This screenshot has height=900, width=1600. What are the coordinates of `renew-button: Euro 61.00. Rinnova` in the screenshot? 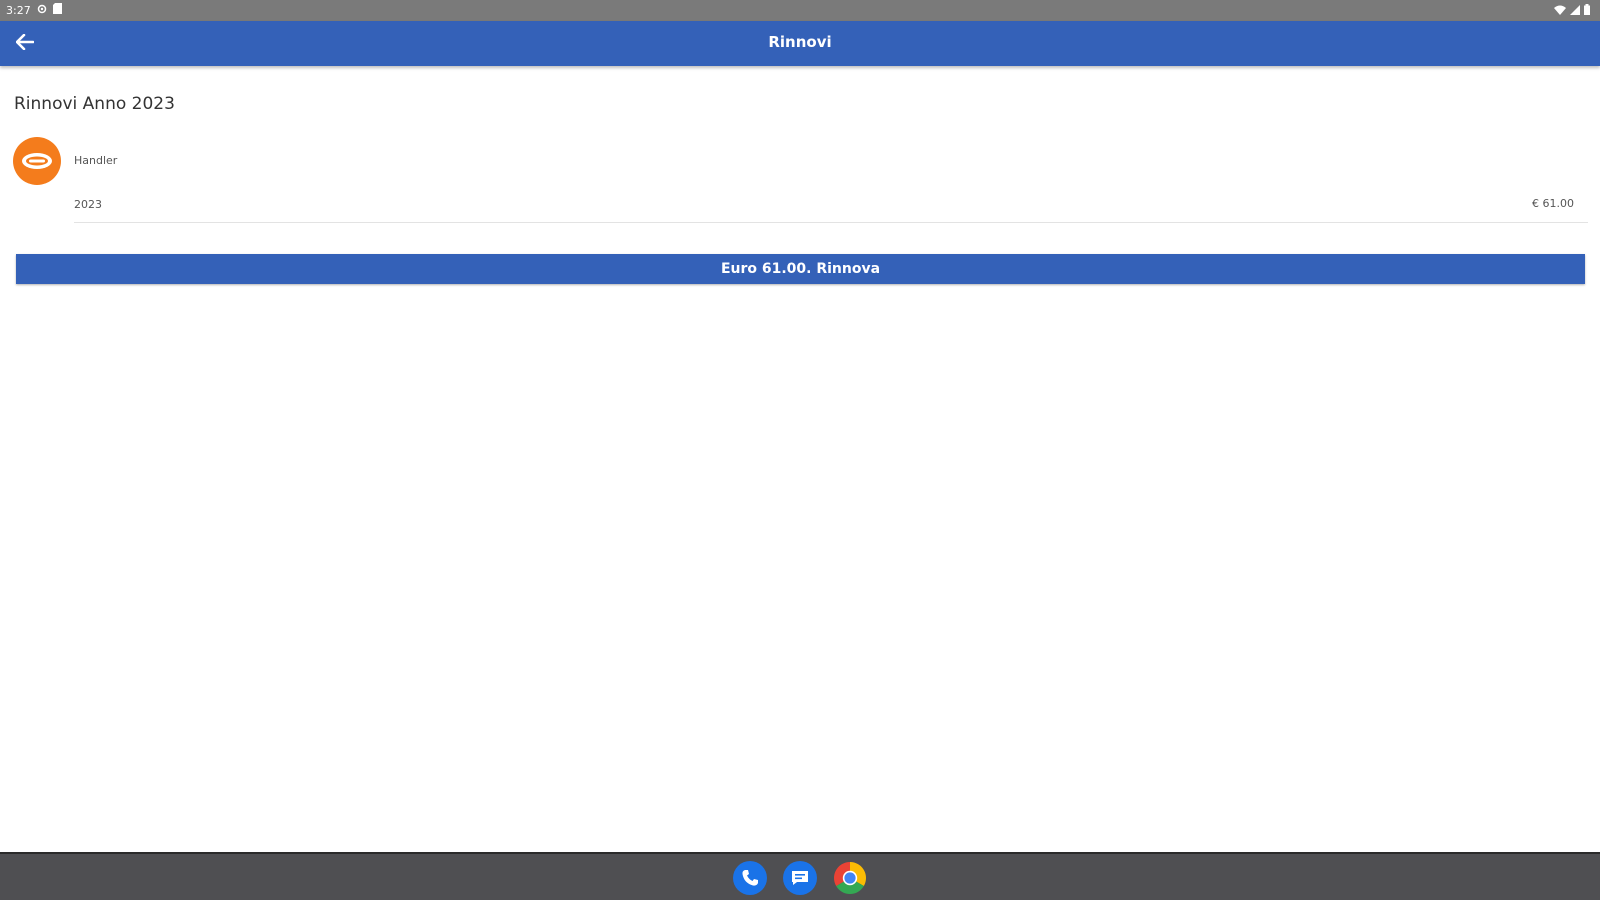 It's located at (800, 269).